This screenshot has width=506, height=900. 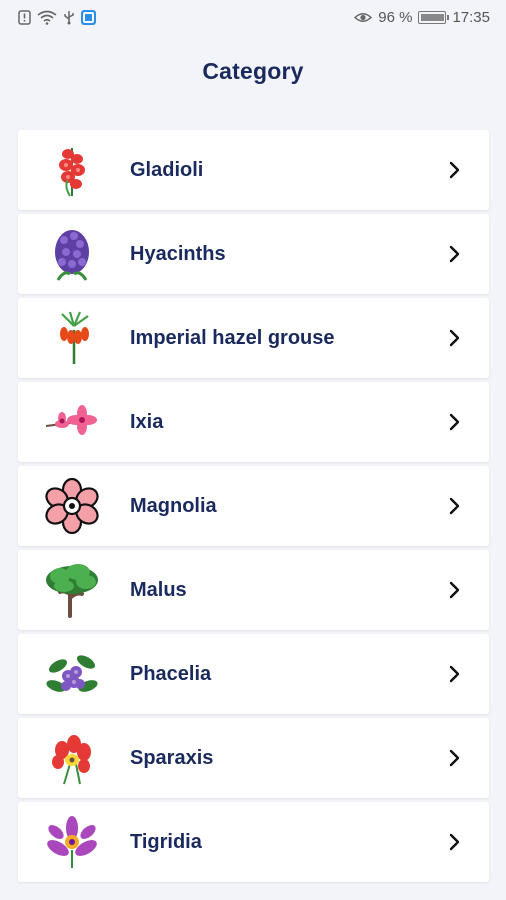 What do you see at coordinates (72, 338) in the screenshot?
I see `imperial-fritillary-icon` at bounding box center [72, 338].